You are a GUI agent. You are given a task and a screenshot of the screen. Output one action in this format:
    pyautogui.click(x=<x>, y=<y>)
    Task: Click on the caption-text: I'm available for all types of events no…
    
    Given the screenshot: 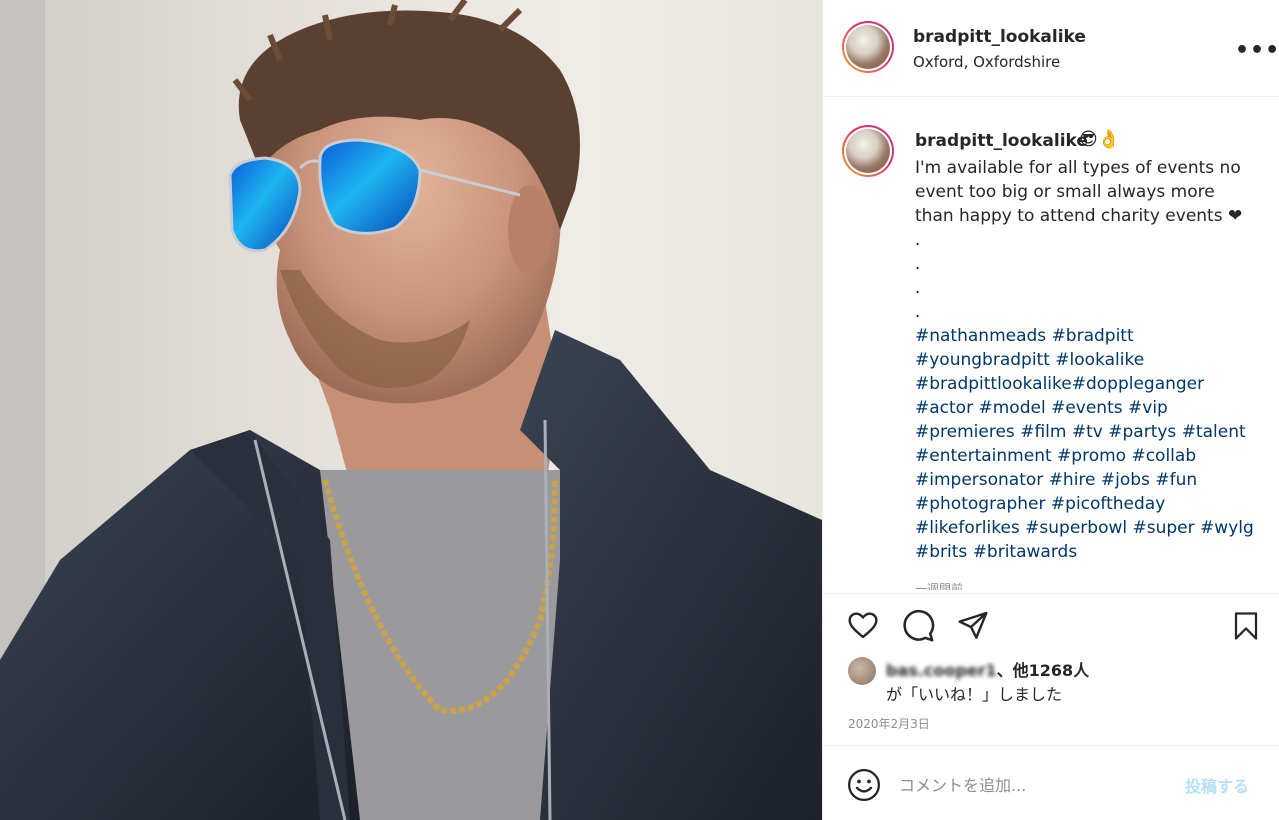 What is the action you would take?
    pyautogui.click(x=1079, y=240)
    